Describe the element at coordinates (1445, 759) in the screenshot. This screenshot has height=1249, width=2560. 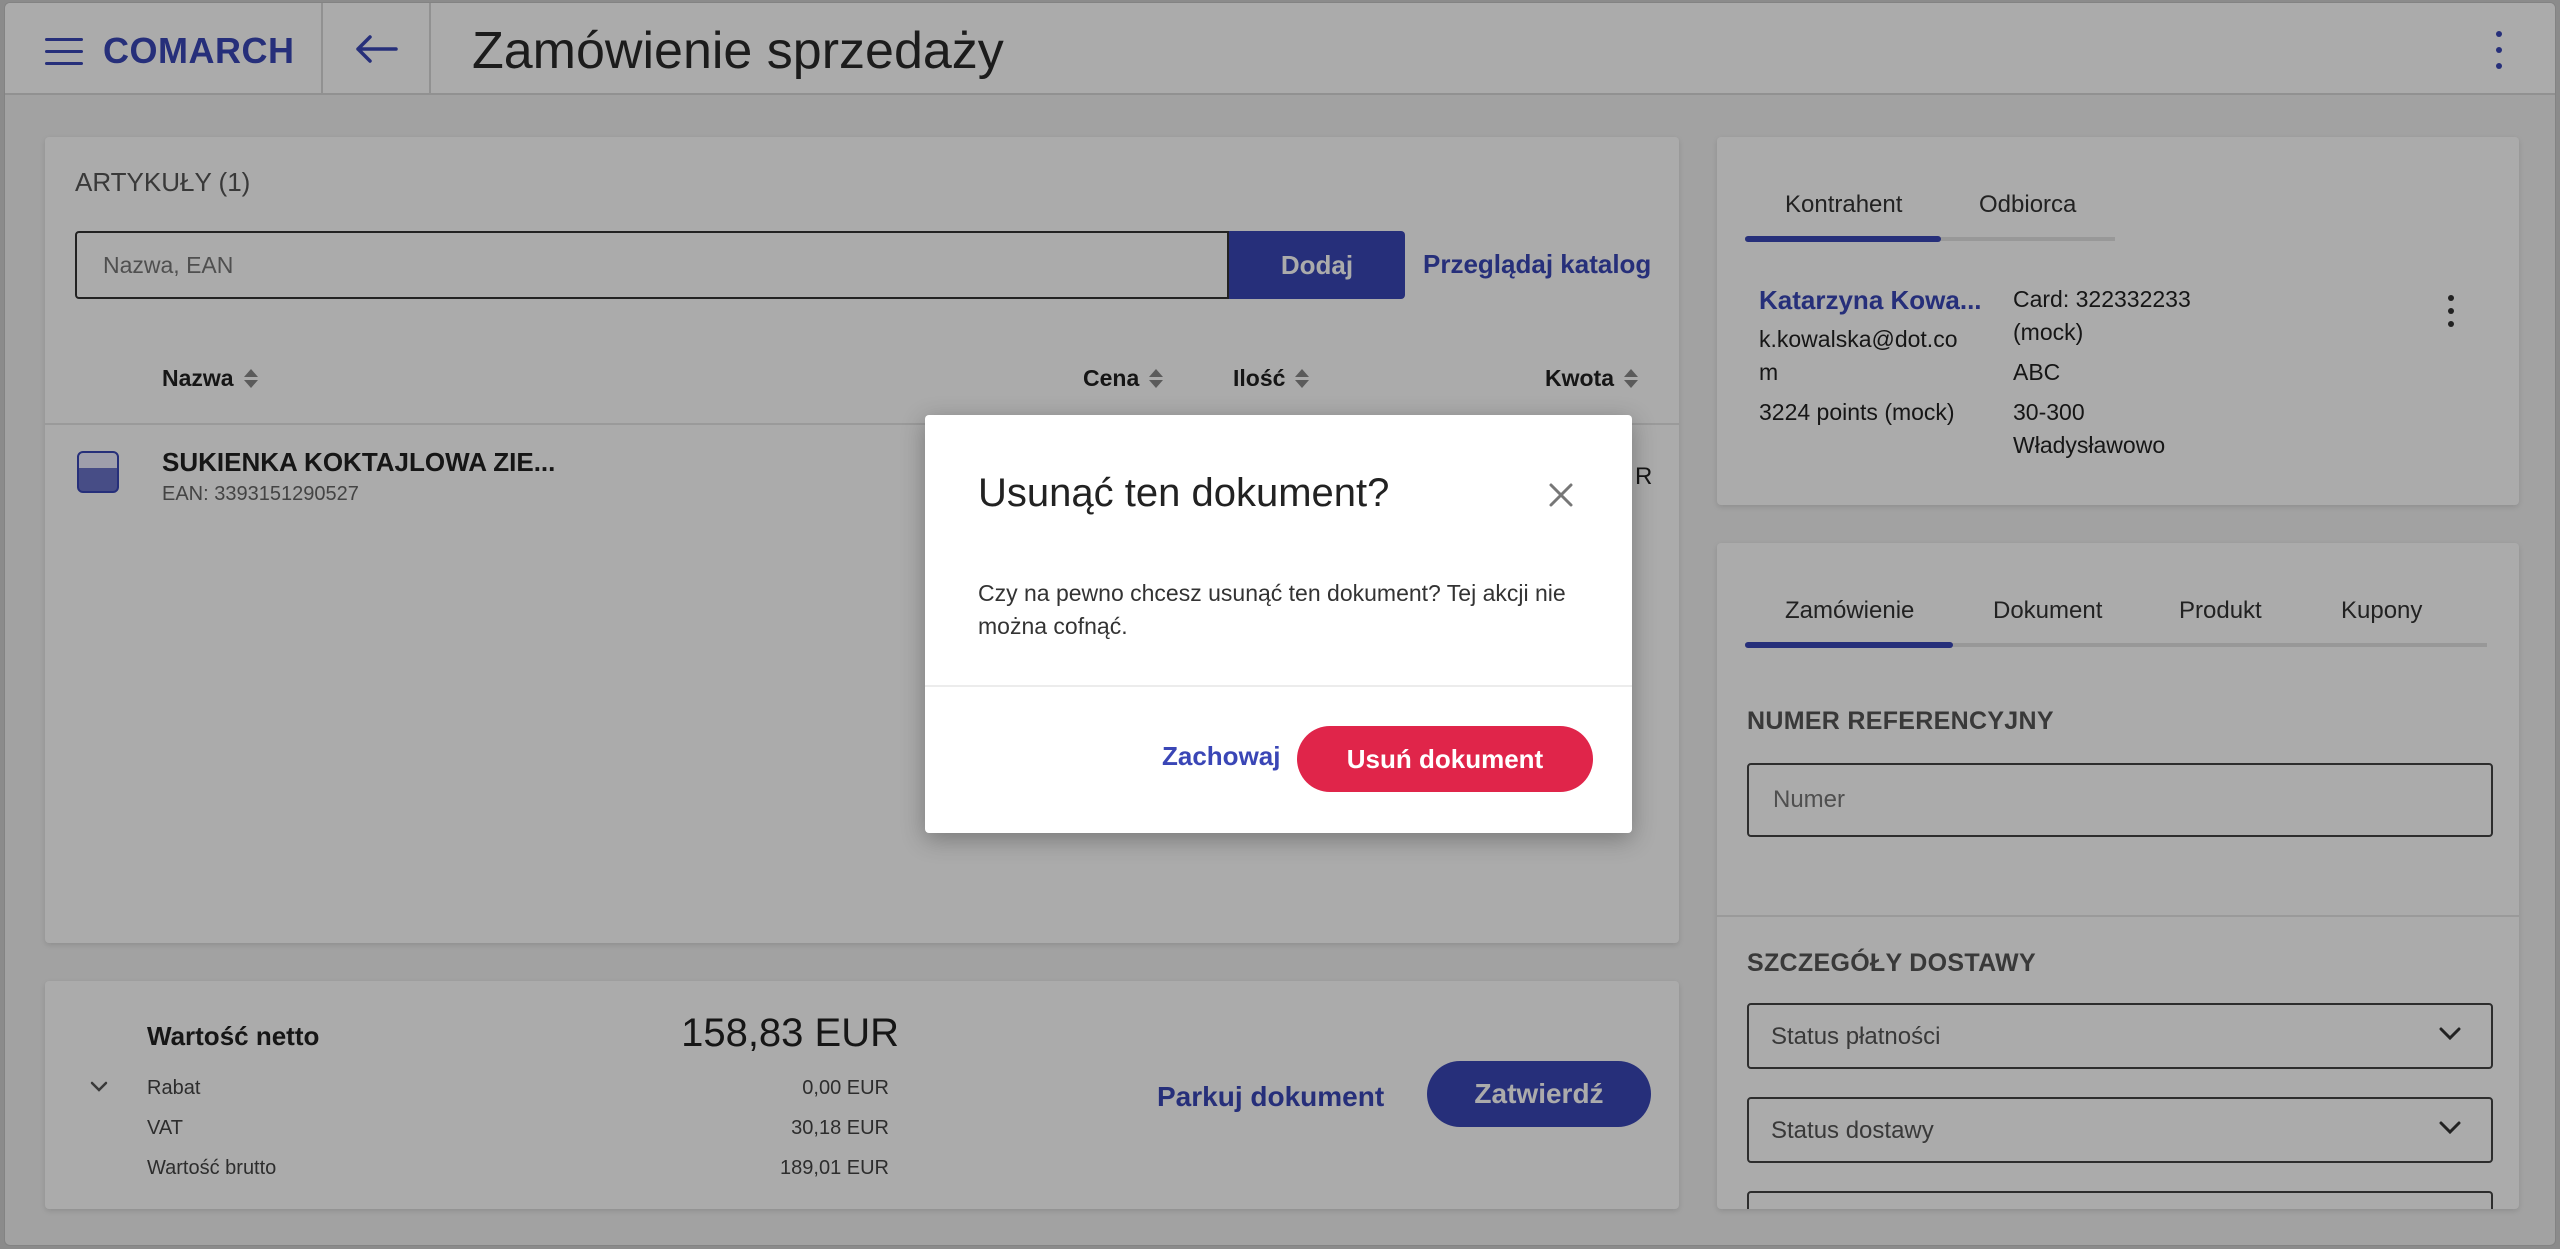
I see `delete-document-button: Usuń dokument` at that location.